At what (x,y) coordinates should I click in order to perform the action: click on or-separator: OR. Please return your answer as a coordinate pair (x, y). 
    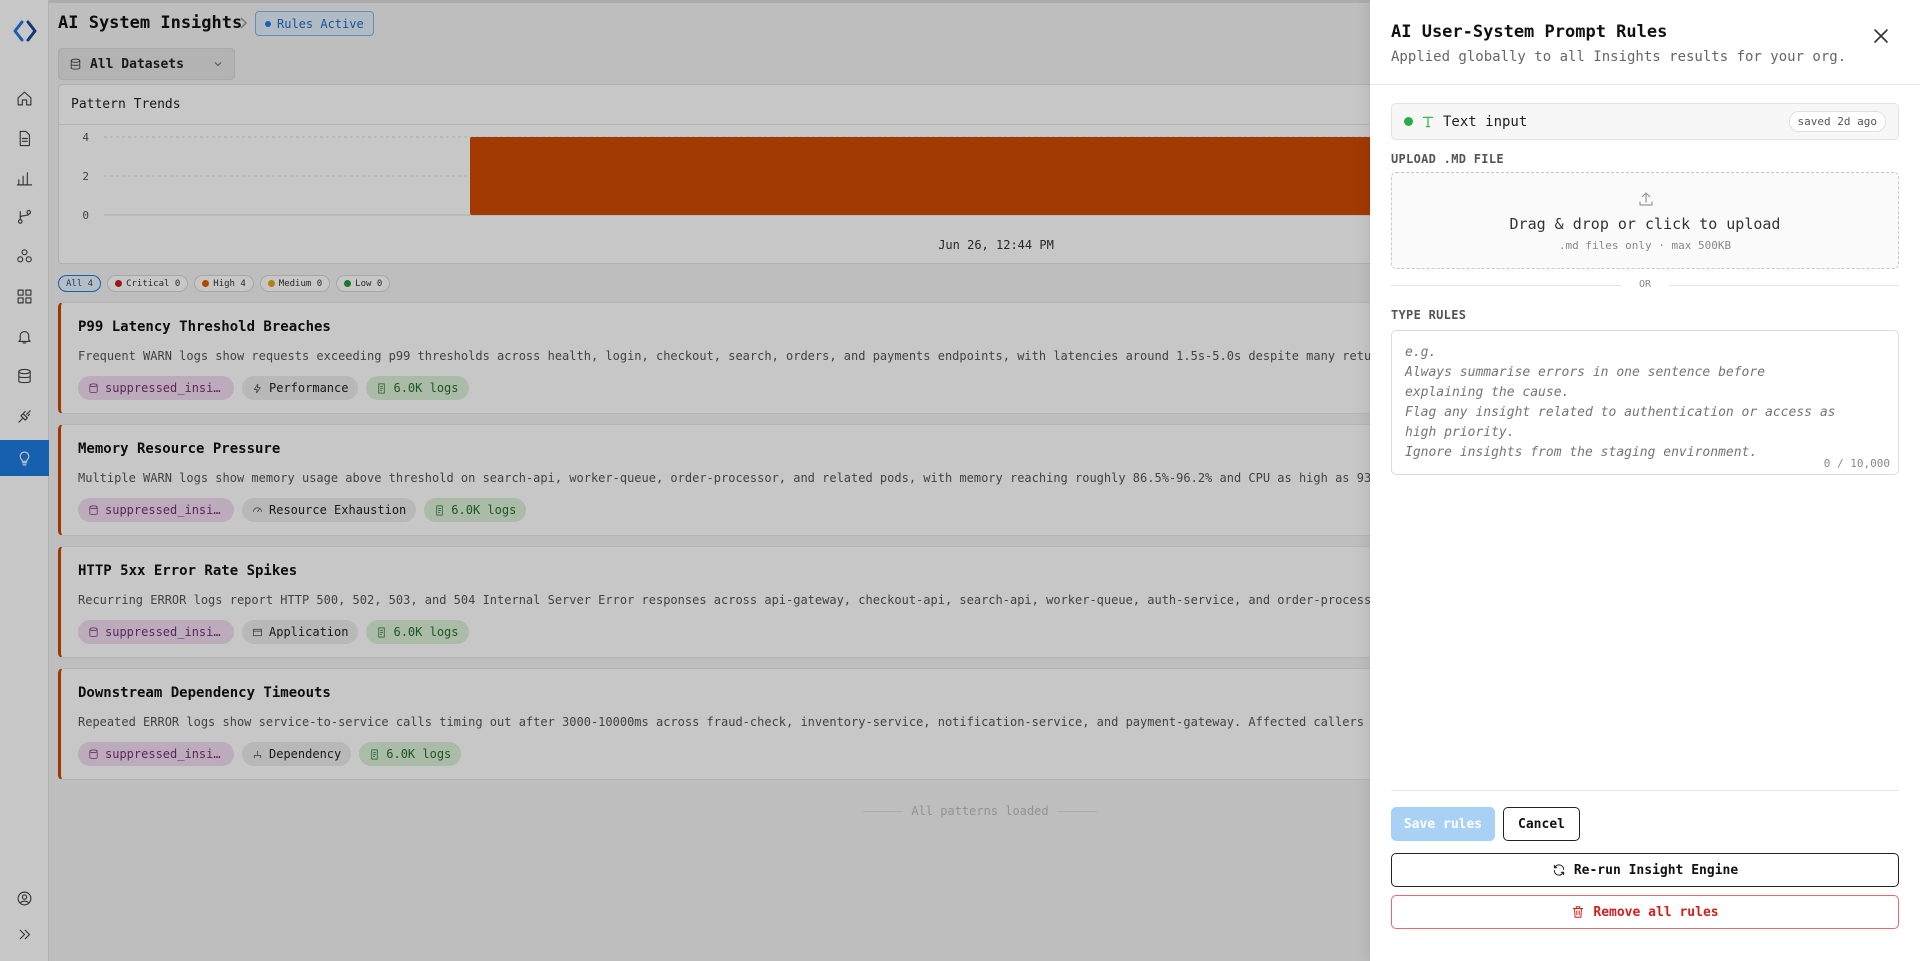
    Looking at the image, I should click on (1645, 285).